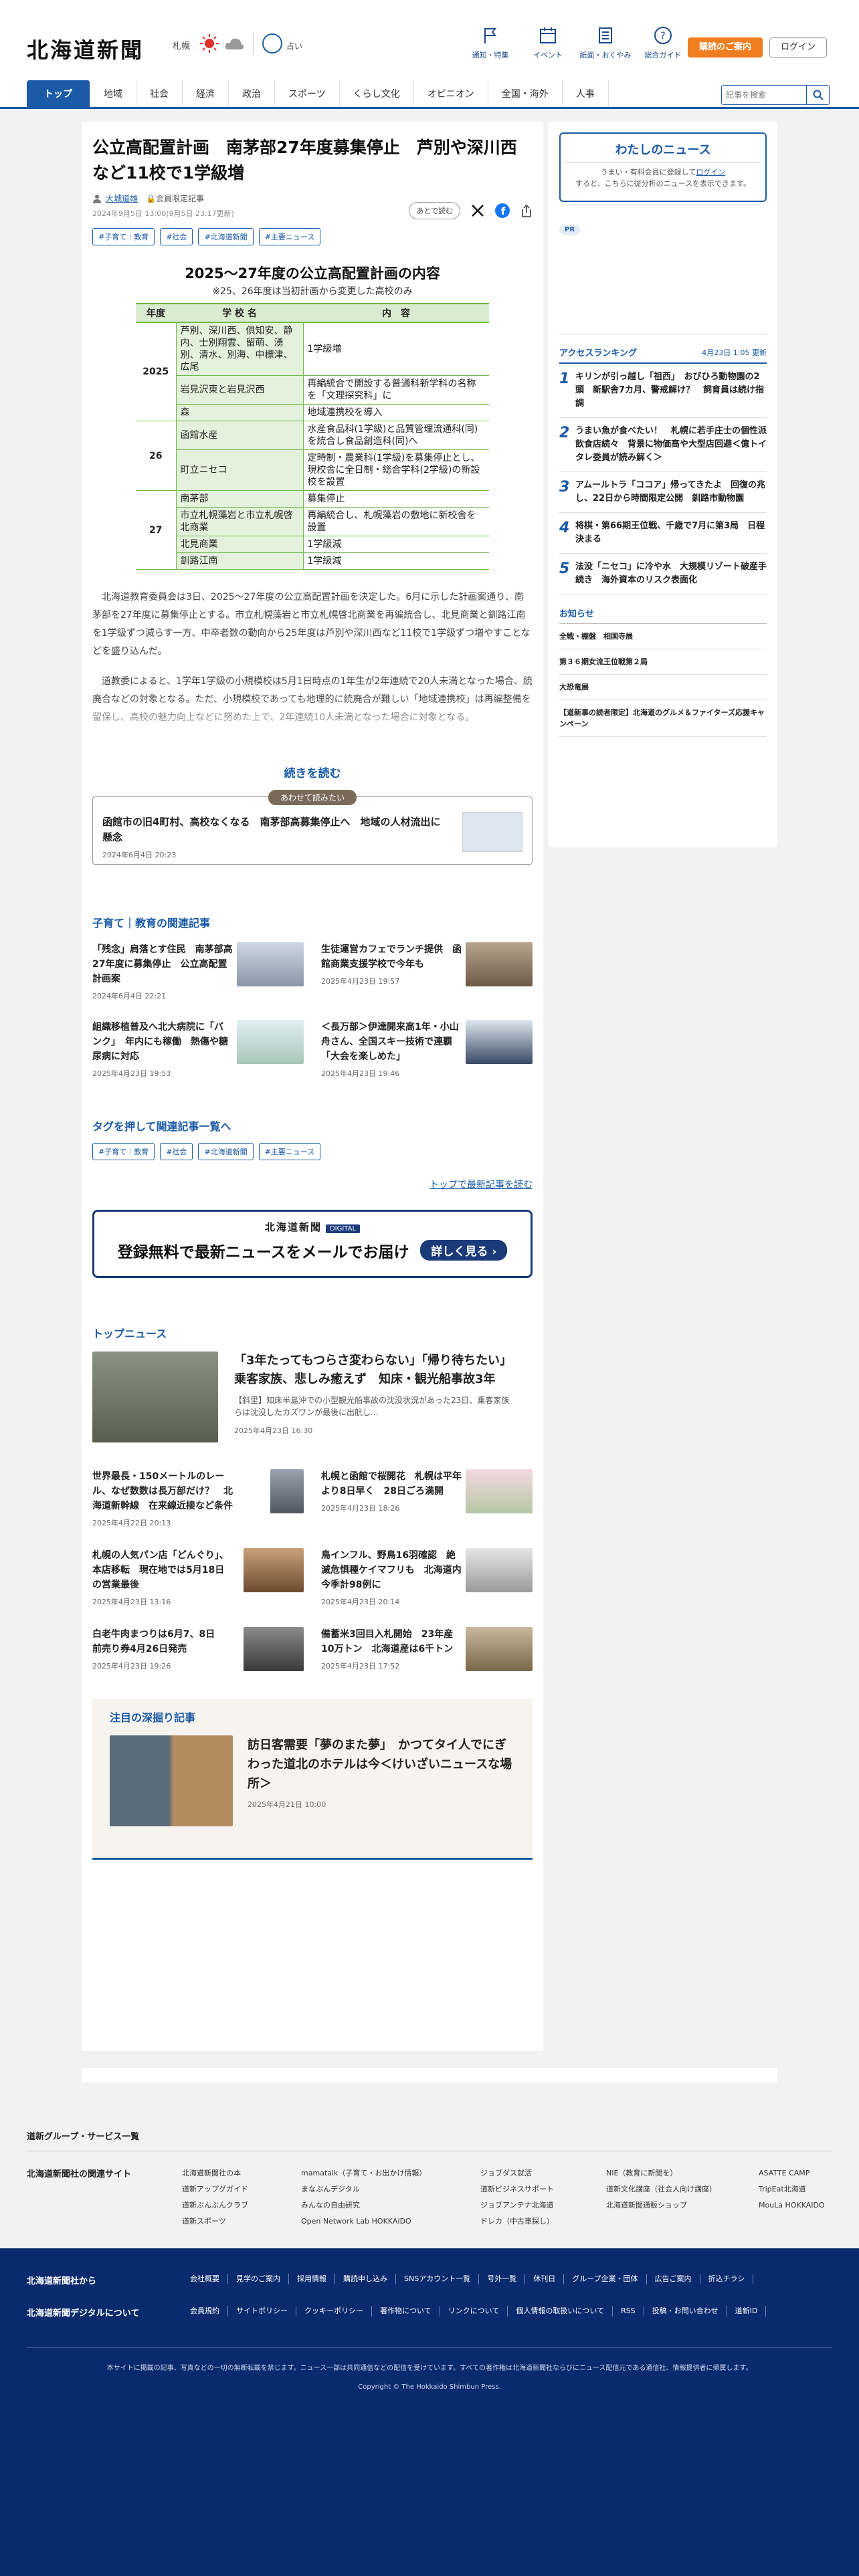 This screenshot has width=859, height=2576. Describe the element at coordinates (796, 2189) in the screenshot. I see `footer-link: TripEat北海道` at that location.